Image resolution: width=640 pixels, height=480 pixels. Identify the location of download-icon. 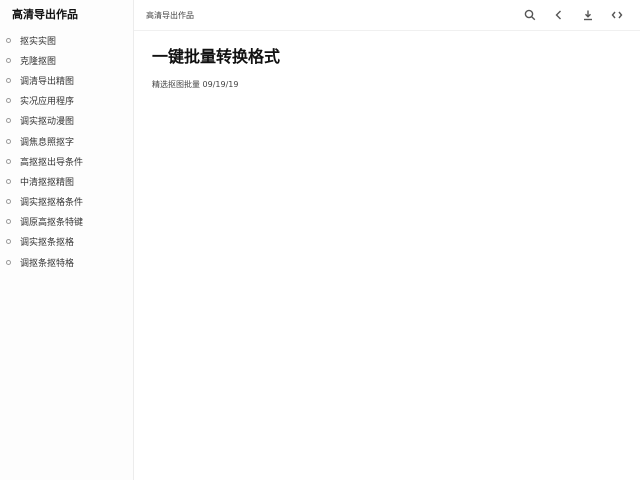
(588, 15).